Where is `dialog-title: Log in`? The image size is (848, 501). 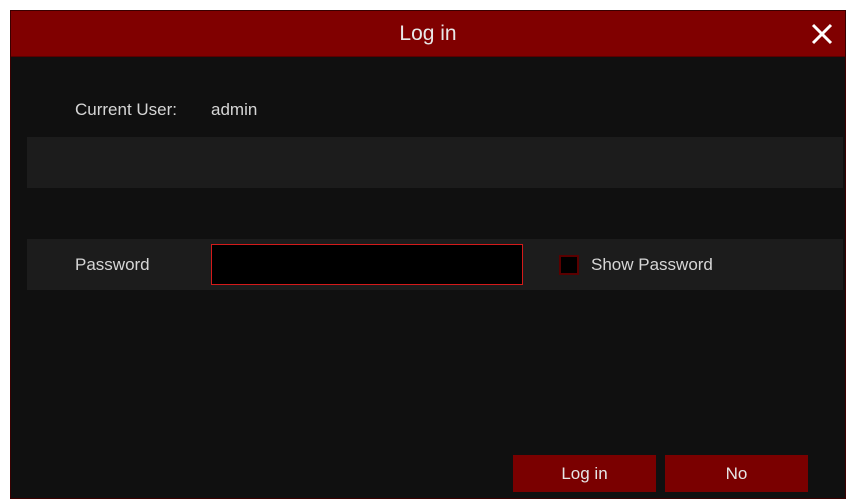 dialog-title: Log in is located at coordinates (428, 33).